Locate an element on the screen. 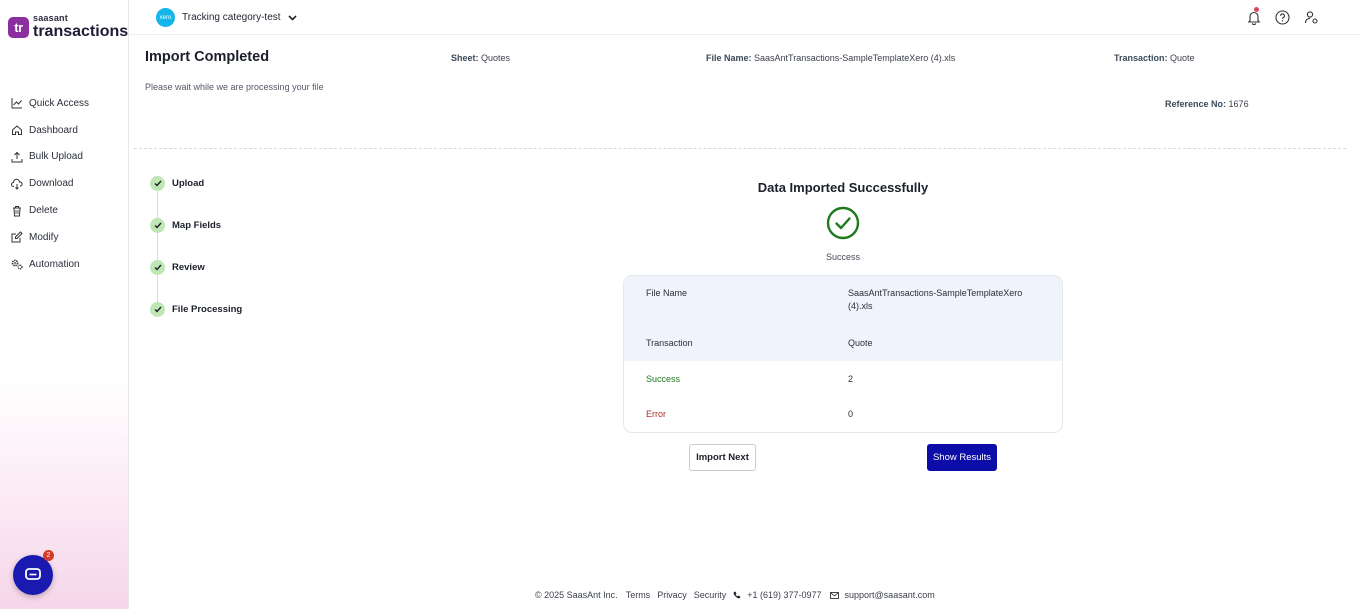  edit-icon is located at coordinates (17, 237).